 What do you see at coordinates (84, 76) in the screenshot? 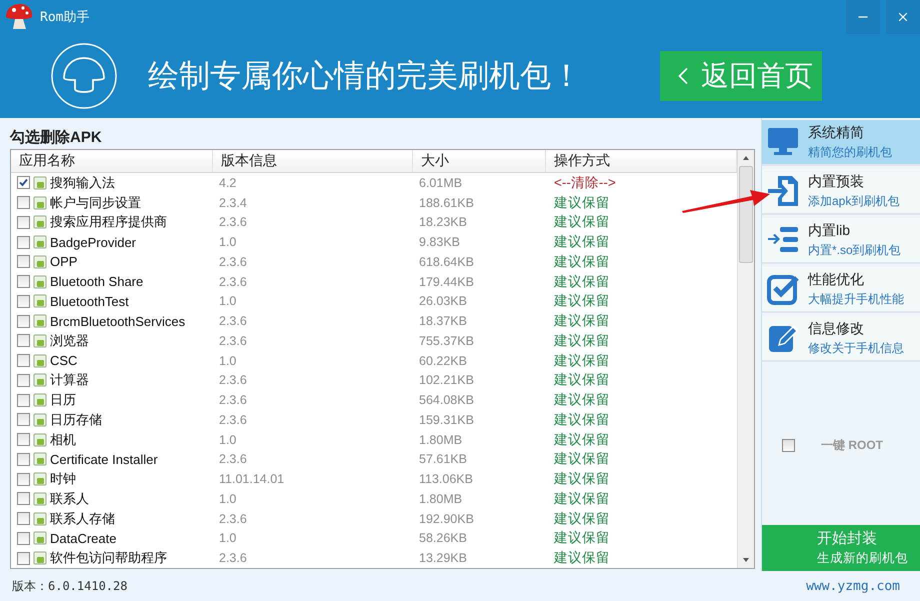
I see `mushroom-icon` at bounding box center [84, 76].